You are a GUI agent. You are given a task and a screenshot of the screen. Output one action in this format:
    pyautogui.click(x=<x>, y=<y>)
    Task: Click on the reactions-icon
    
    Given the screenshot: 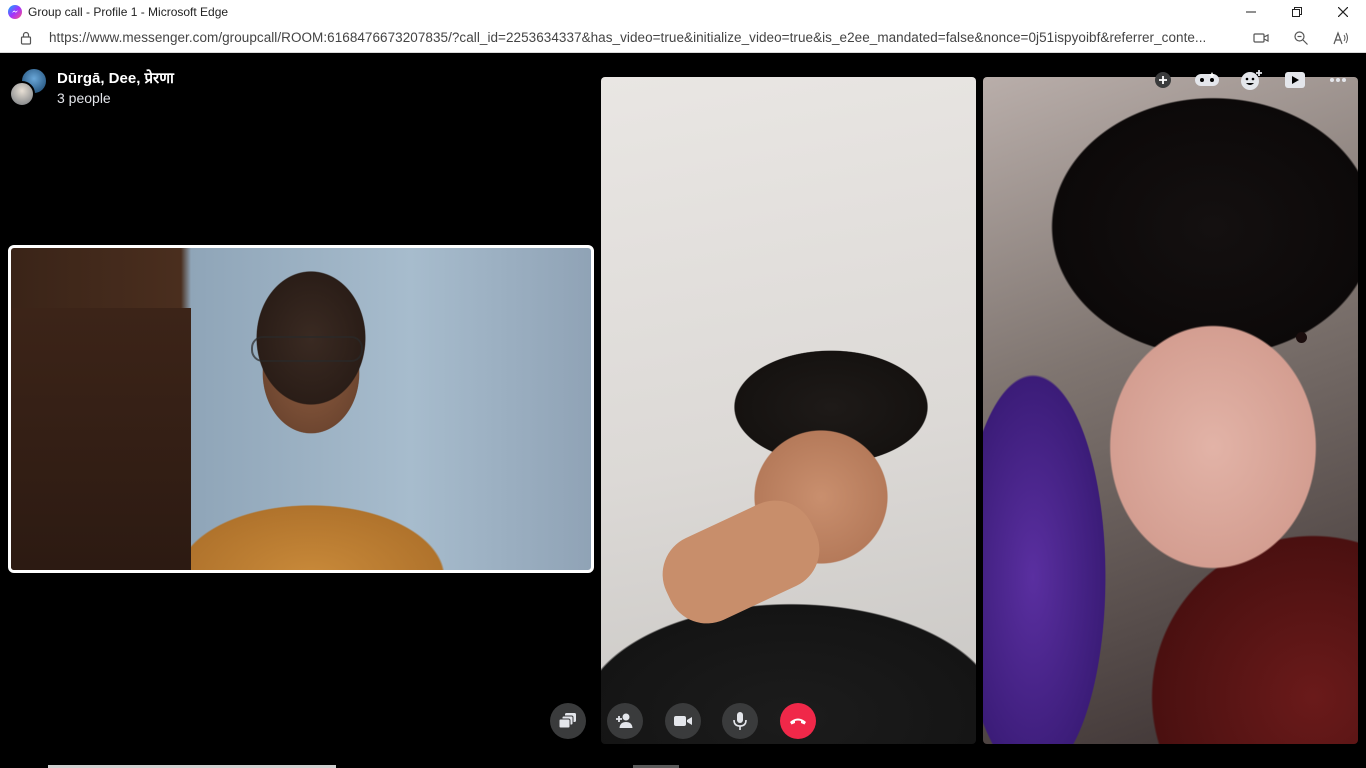 What is the action you would take?
    pyautogui.click(x=1251, y=80)
    